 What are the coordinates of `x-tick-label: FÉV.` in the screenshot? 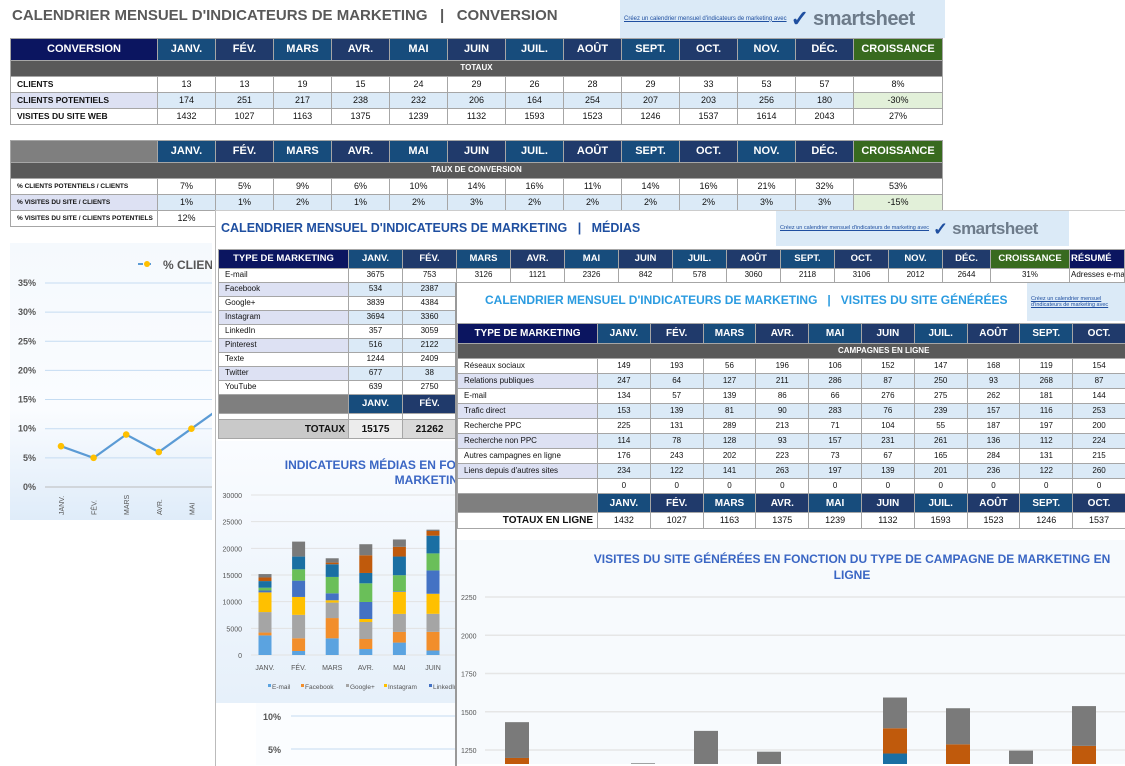 It's located at (94, 507).